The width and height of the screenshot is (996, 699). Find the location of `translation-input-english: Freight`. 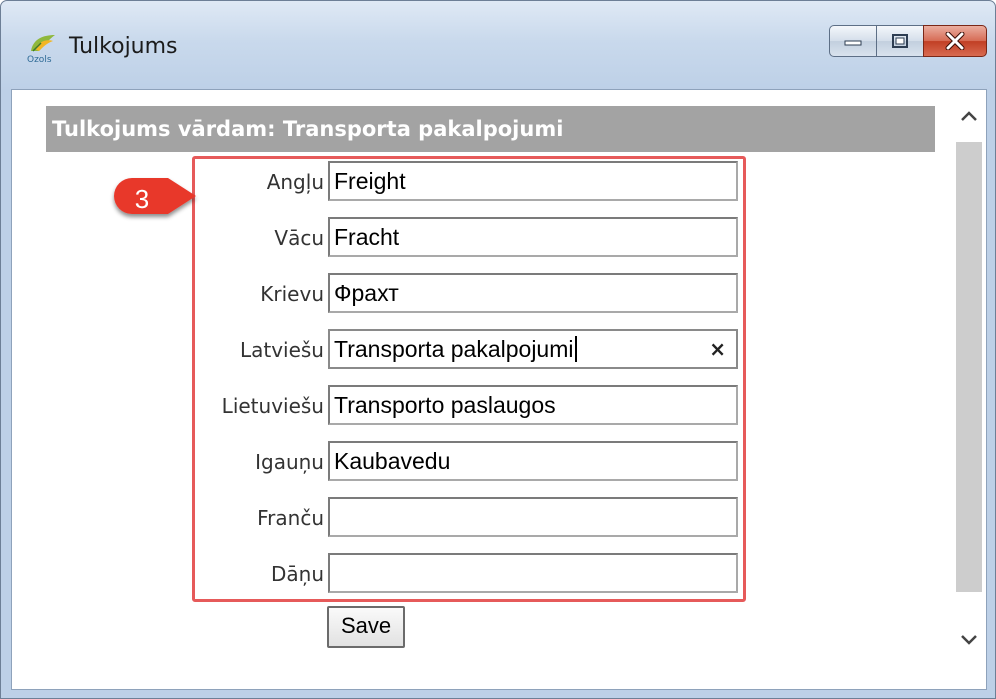

translation-input-english: Freight is located at coordinates (533, 181).